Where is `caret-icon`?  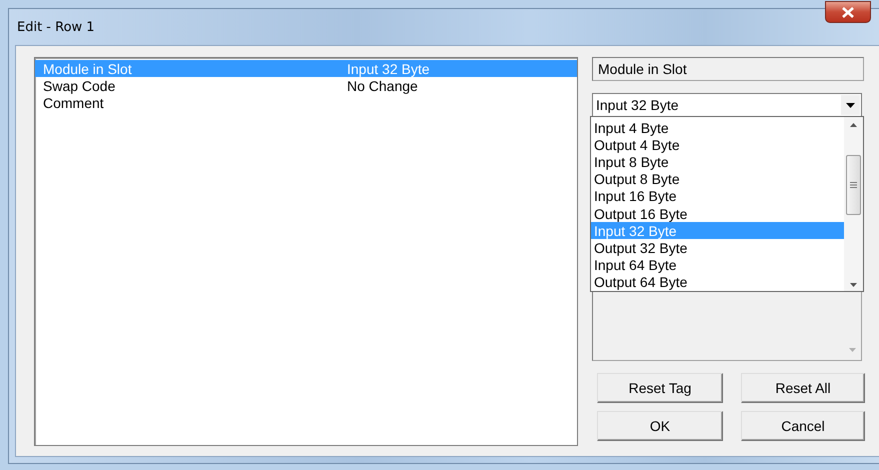 caret-icon is located at coordinates (850, 105).